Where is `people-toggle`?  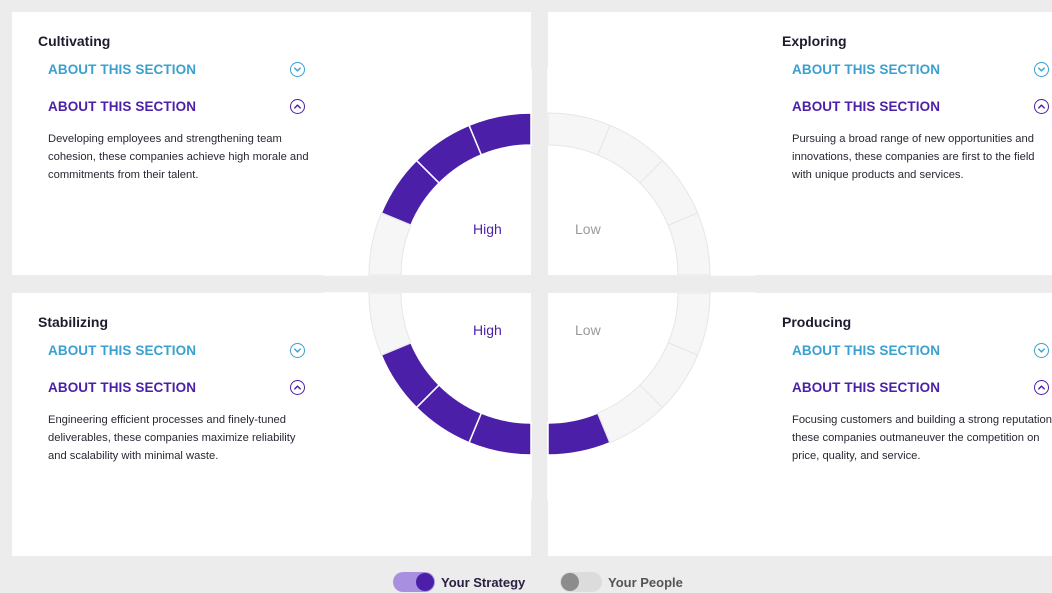 people-toggle is located at coordinates (581, 582).